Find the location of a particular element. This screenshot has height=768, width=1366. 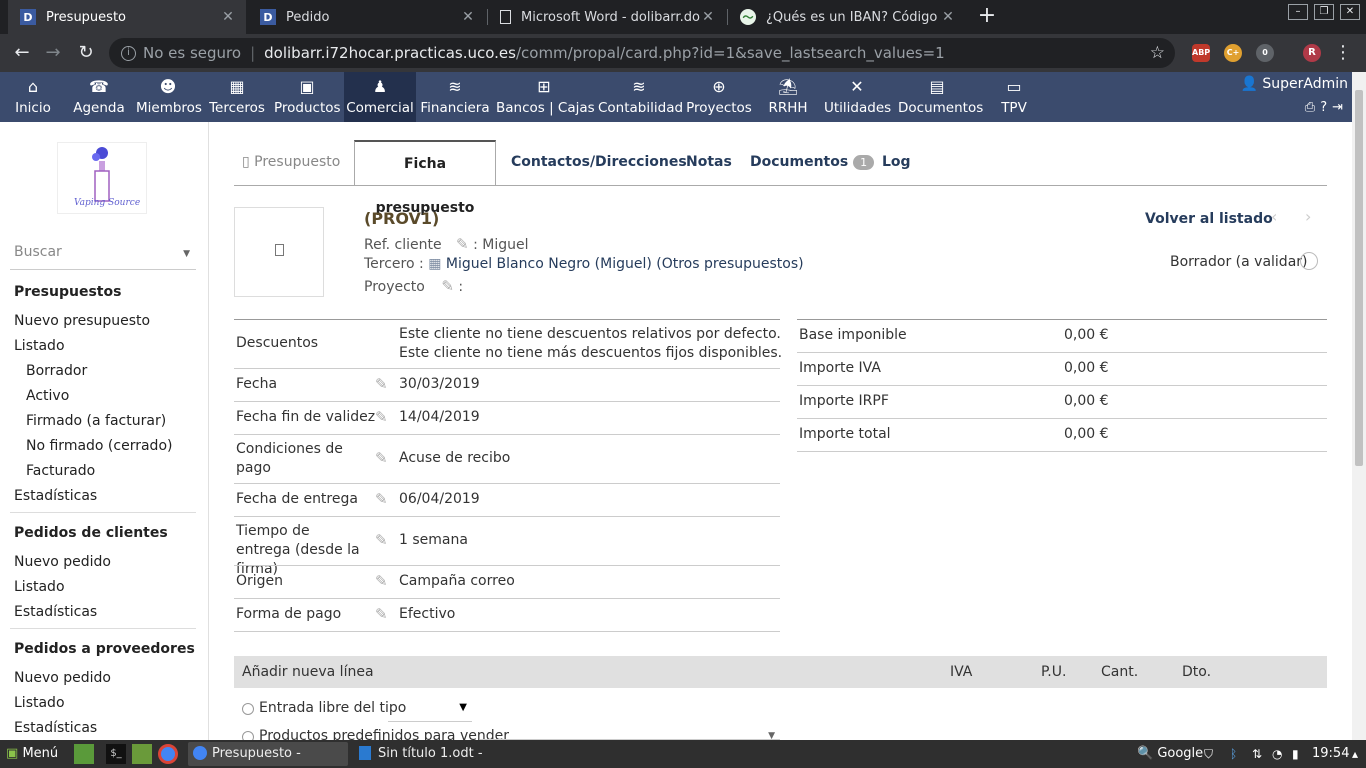

battery-icon: ▮ is located at coordinates (1295, 754).